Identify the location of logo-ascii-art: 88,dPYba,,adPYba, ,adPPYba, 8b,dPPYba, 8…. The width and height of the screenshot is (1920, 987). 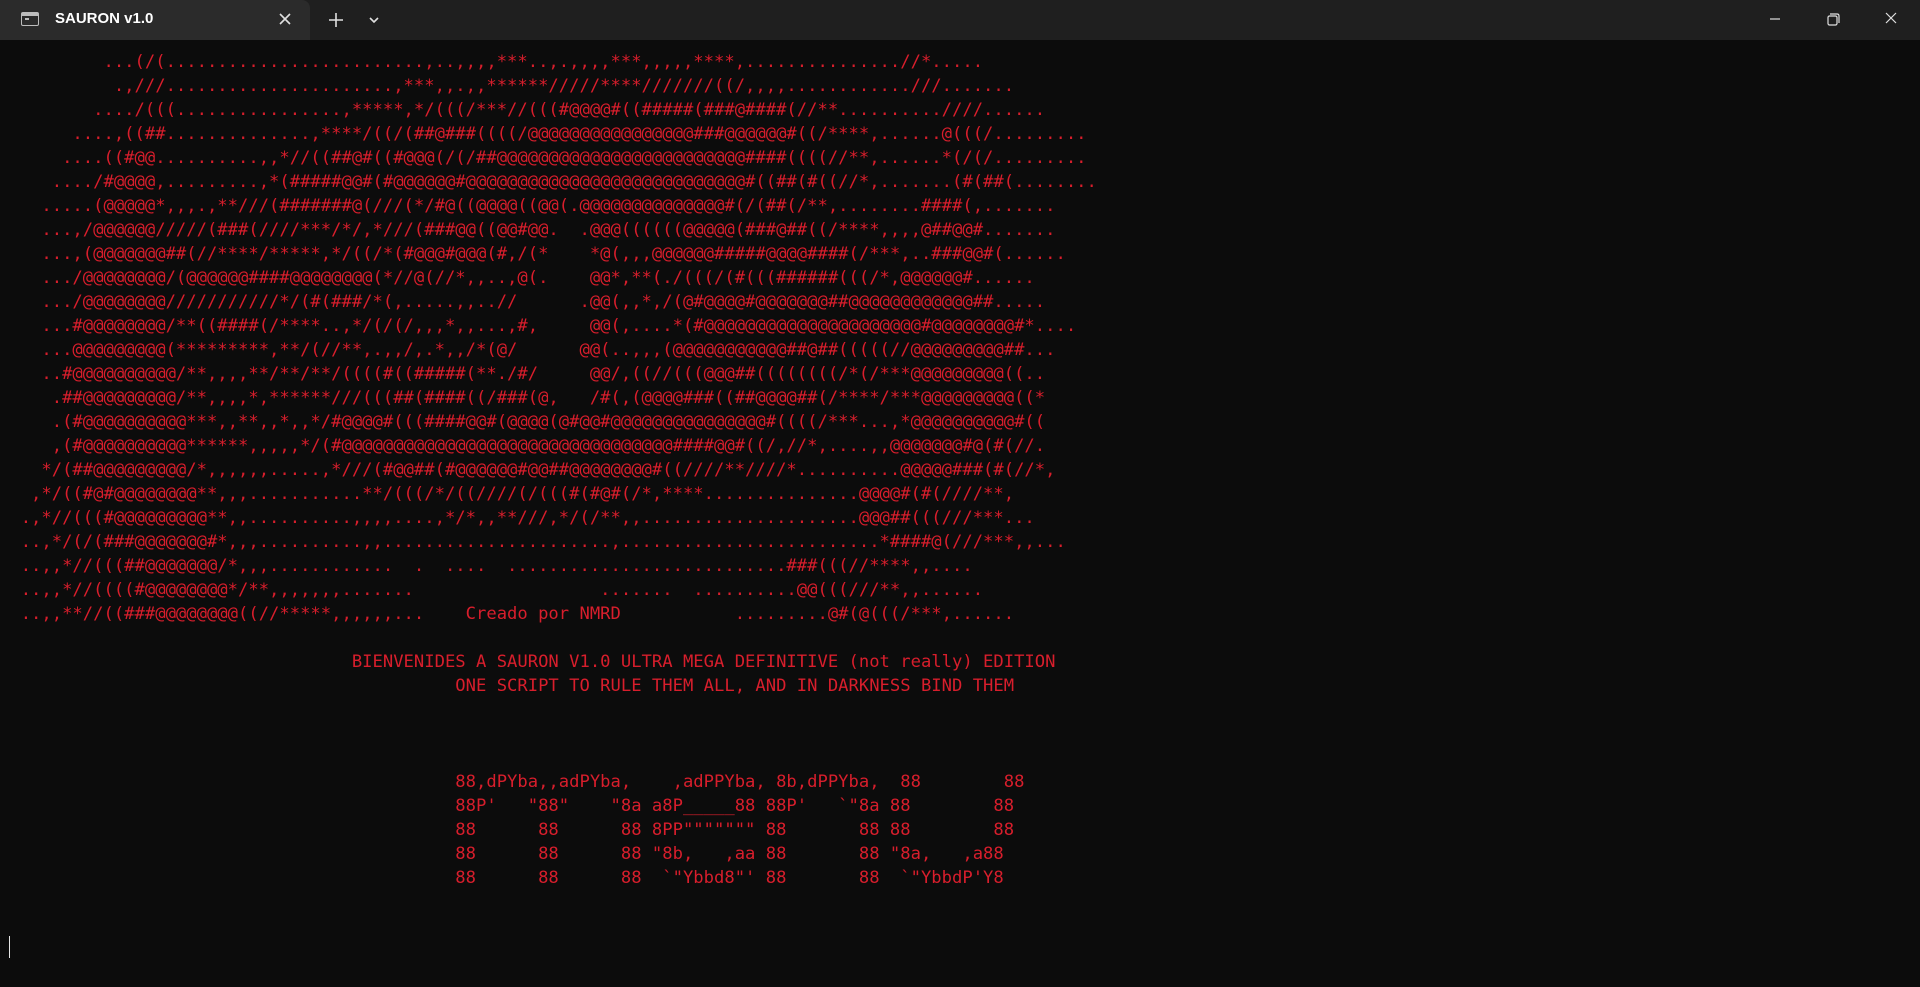
(740, 830).